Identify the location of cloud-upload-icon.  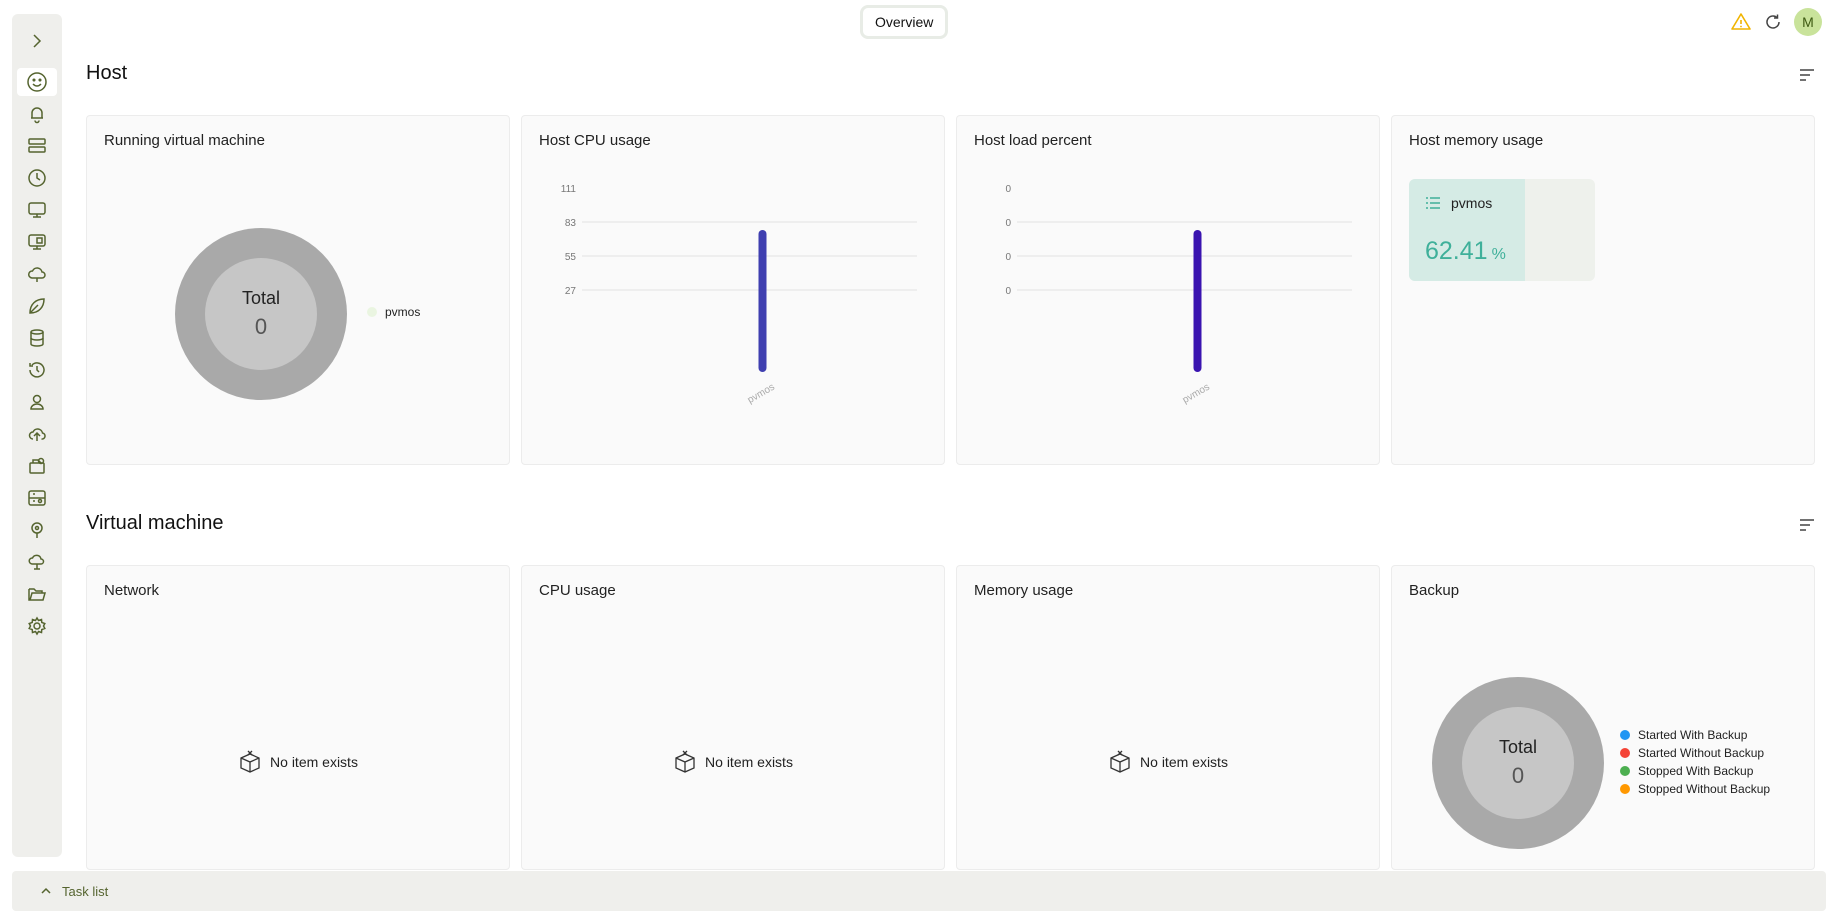
(37, 434).